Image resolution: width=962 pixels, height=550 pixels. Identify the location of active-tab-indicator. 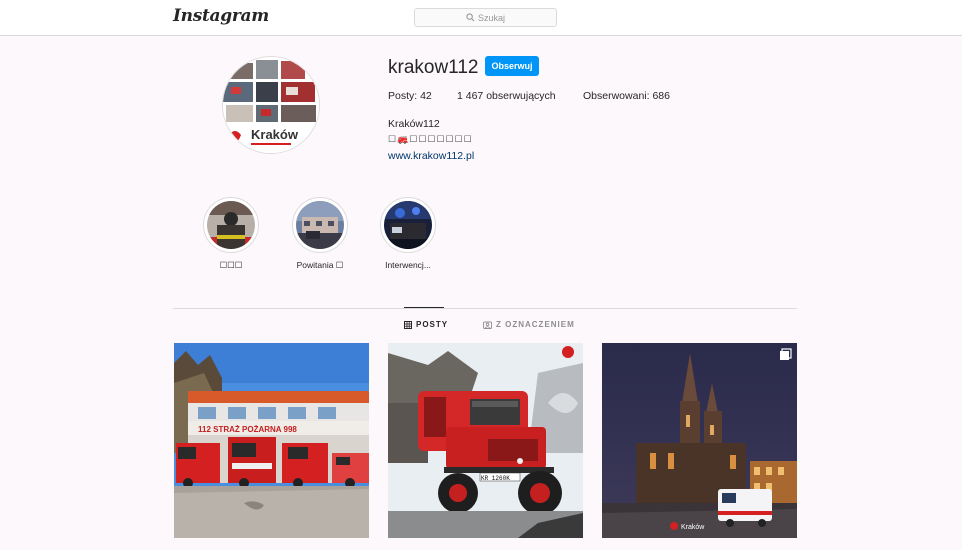
(424, 307).